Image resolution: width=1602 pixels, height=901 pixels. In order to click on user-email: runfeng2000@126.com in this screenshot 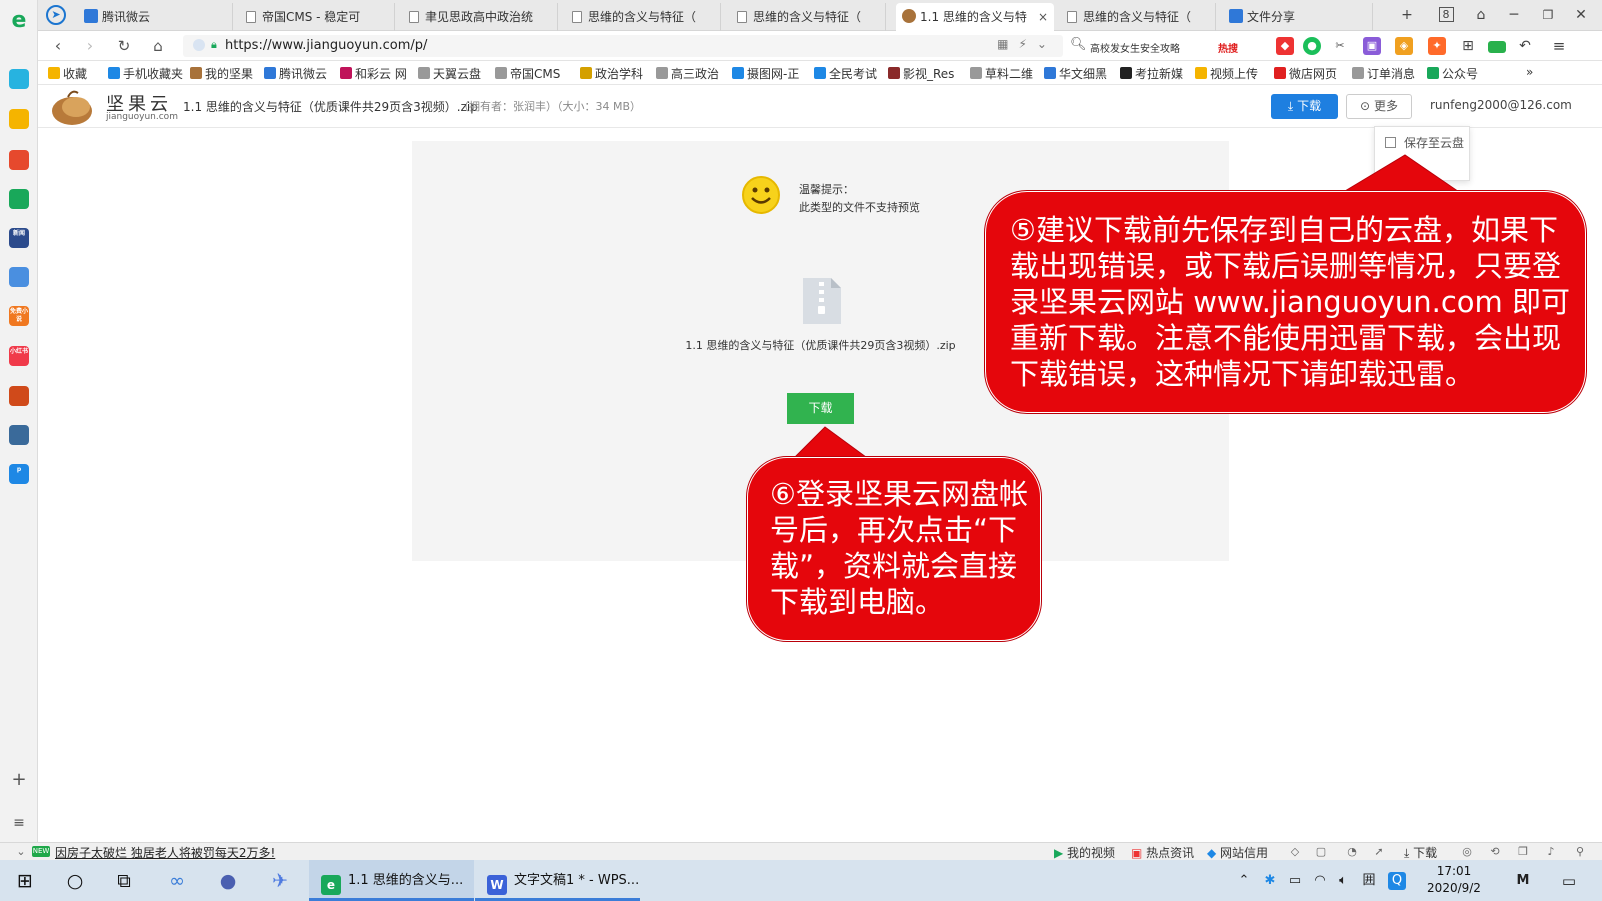, I will do `click(1501, 105)`.